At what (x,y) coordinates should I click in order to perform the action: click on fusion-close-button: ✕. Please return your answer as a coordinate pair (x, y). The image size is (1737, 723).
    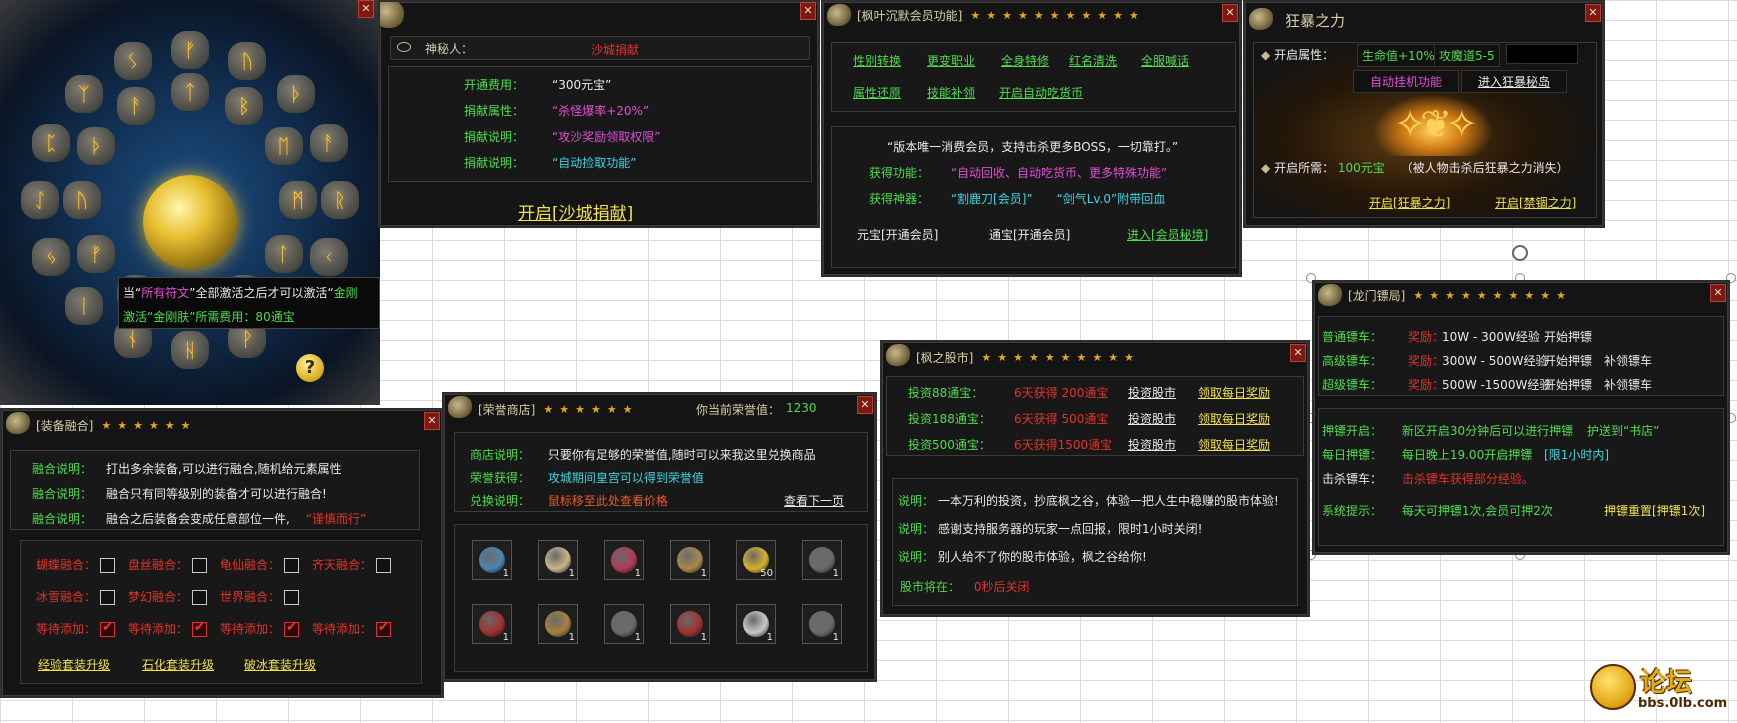
    Looking at the image, I should click on (432, 421).